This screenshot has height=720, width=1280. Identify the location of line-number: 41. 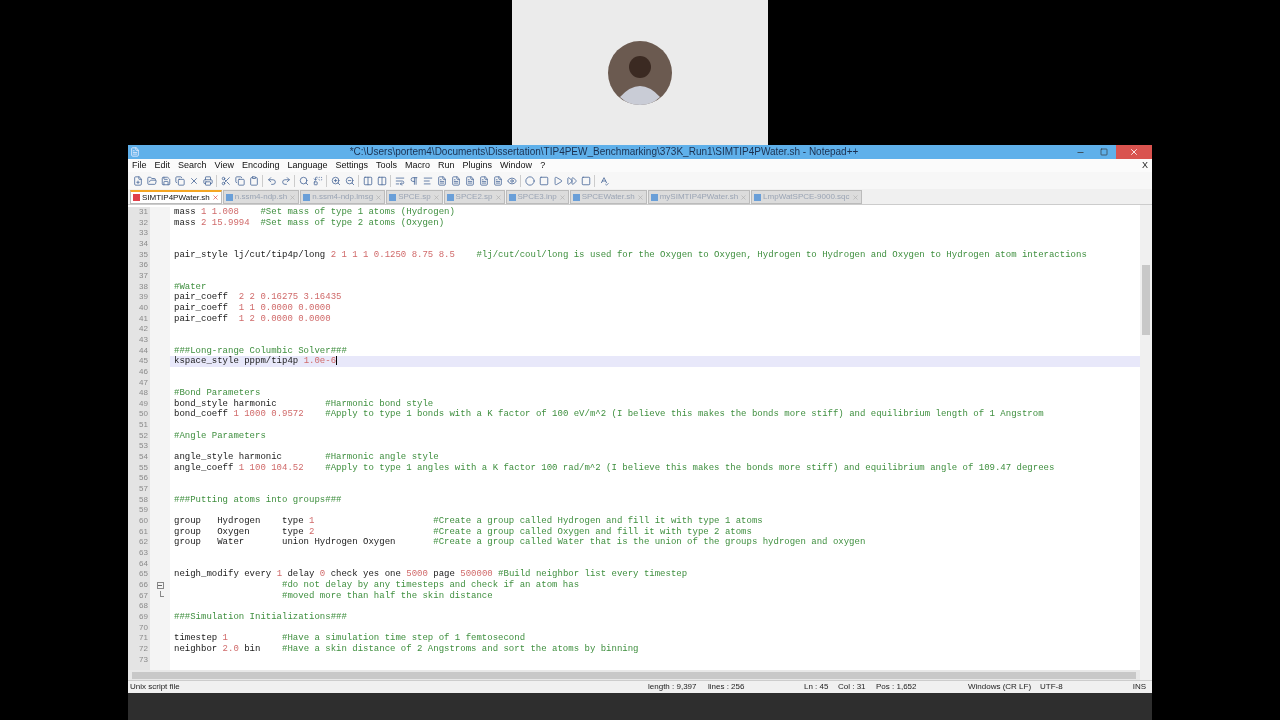
(143, 319).